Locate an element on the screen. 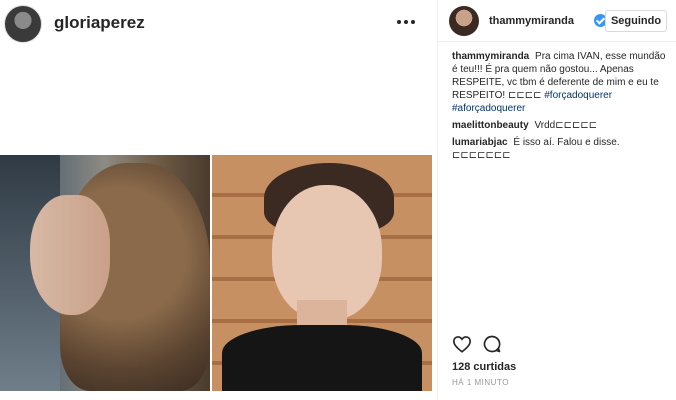 The image size is (676, 400). caption-username: thammymiranda is located at coordinates (490, 56).